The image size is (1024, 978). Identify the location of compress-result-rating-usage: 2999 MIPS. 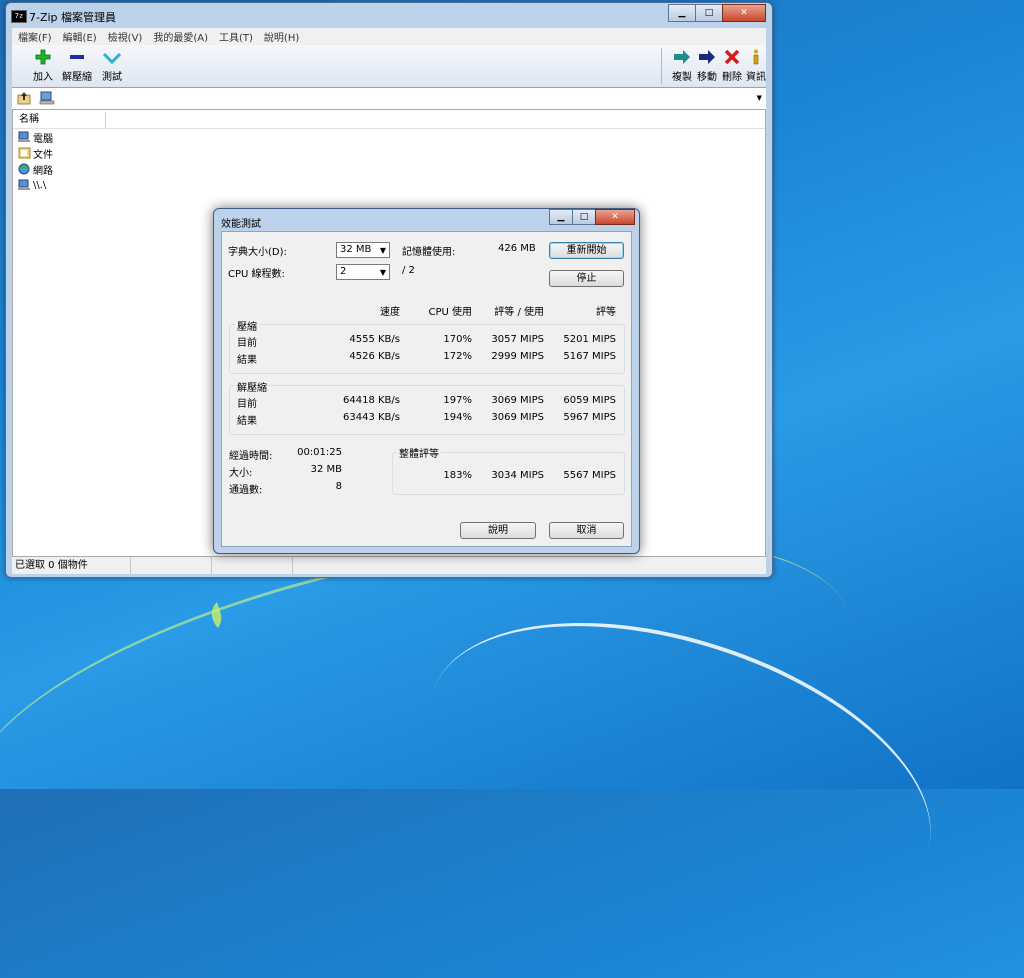
(517, 356).